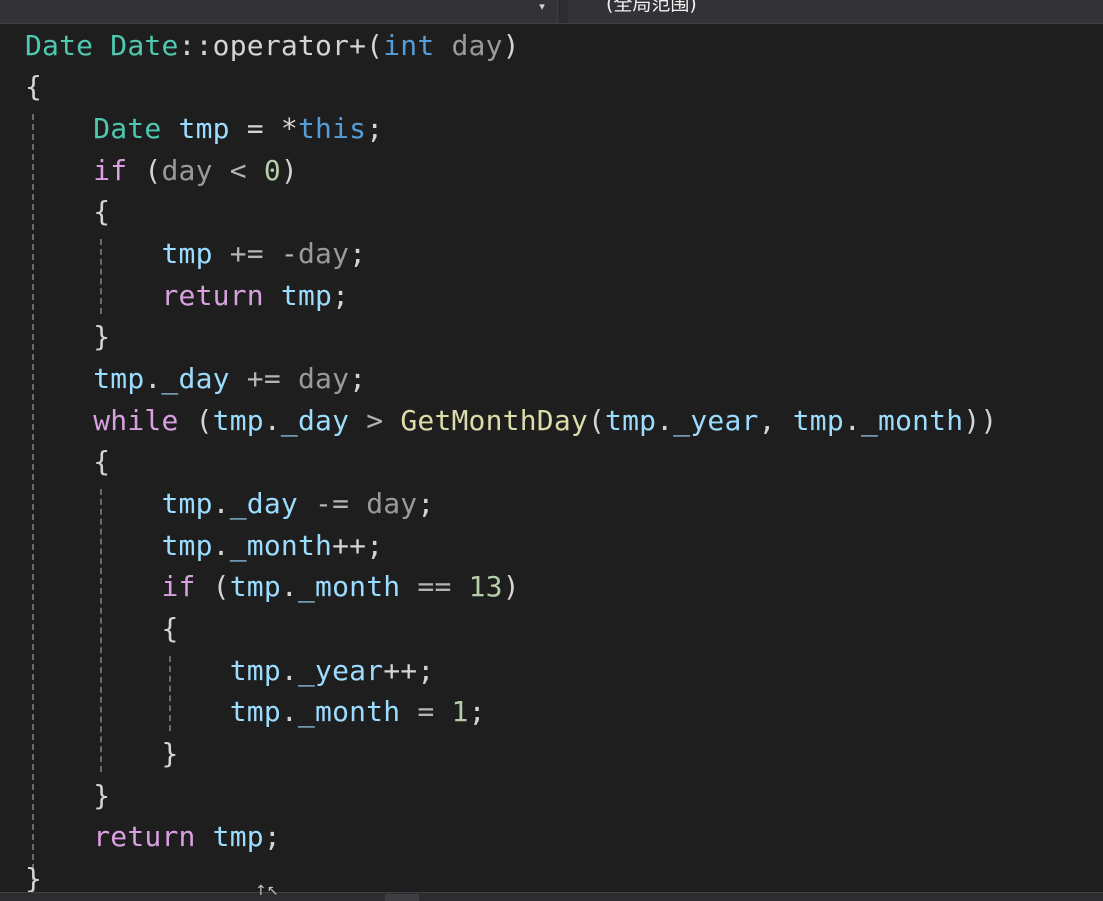 The width and height of the screenshot is (1103, 901). Describe the element at coordinates (195, 254) in the screenshot. I see `code-line: tmp += -day;` at that location.